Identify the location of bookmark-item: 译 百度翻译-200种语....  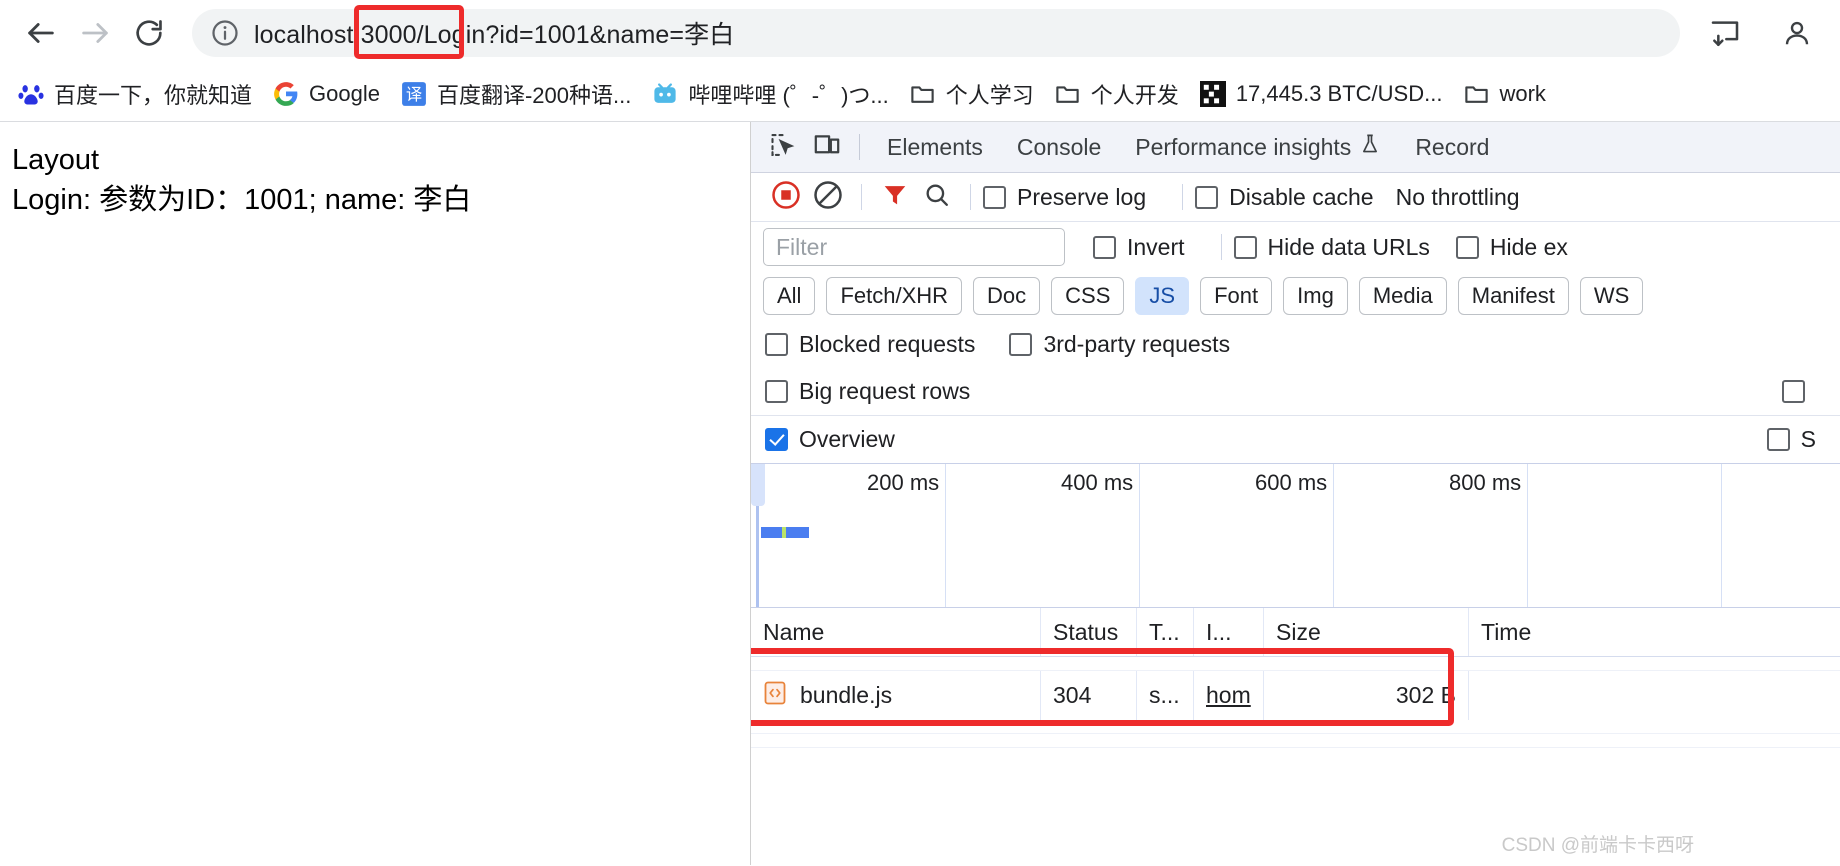
(515, 94).